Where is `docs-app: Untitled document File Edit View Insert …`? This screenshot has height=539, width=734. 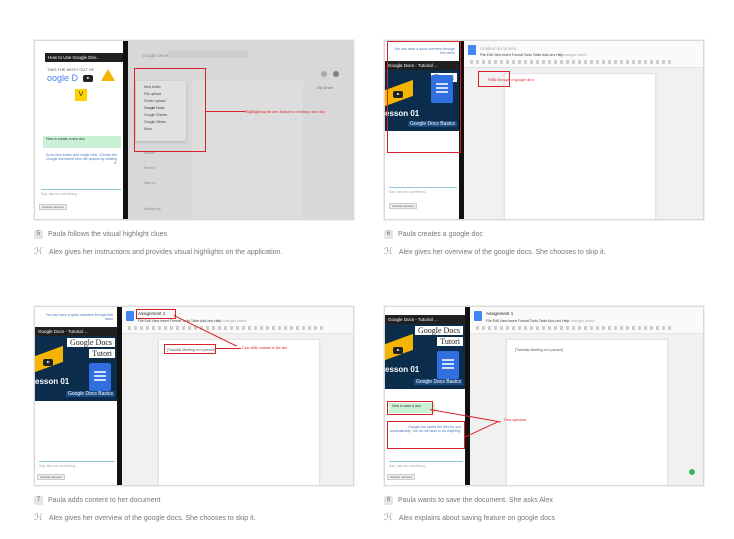 docs-app: Untitled document File Edit View Insert … is located at coordinates (583, 130).